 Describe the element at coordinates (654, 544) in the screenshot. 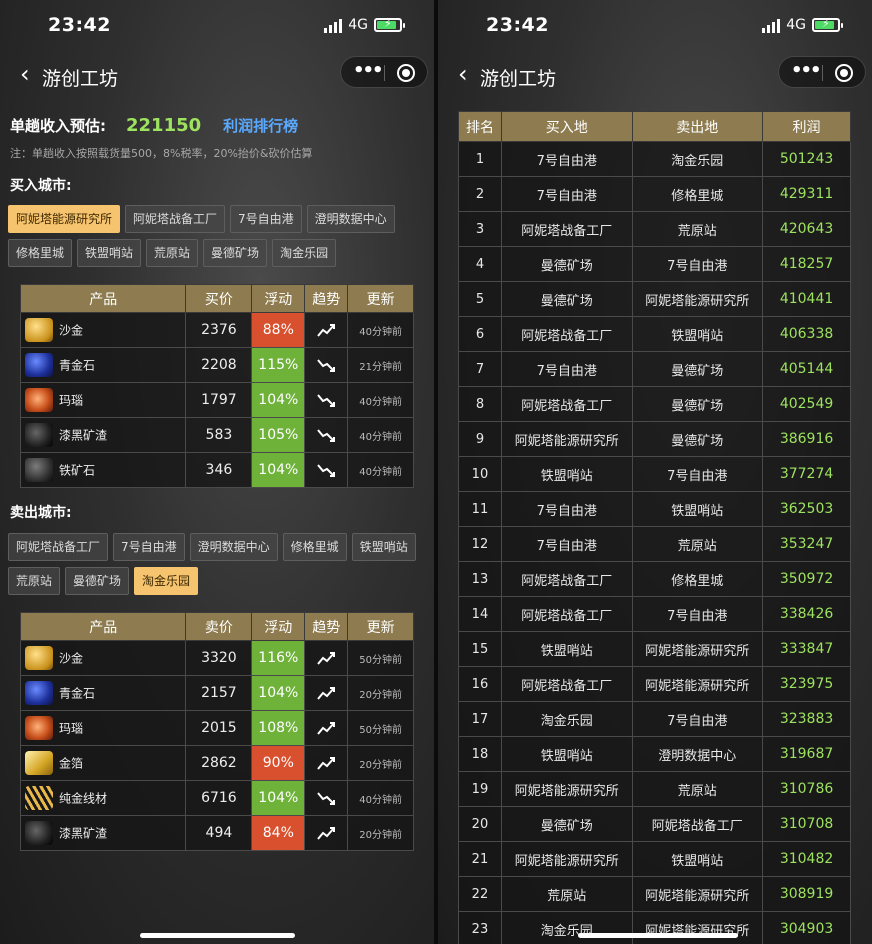

I see `table-row: 12 7号自由港 荒原站 353247` at that location.